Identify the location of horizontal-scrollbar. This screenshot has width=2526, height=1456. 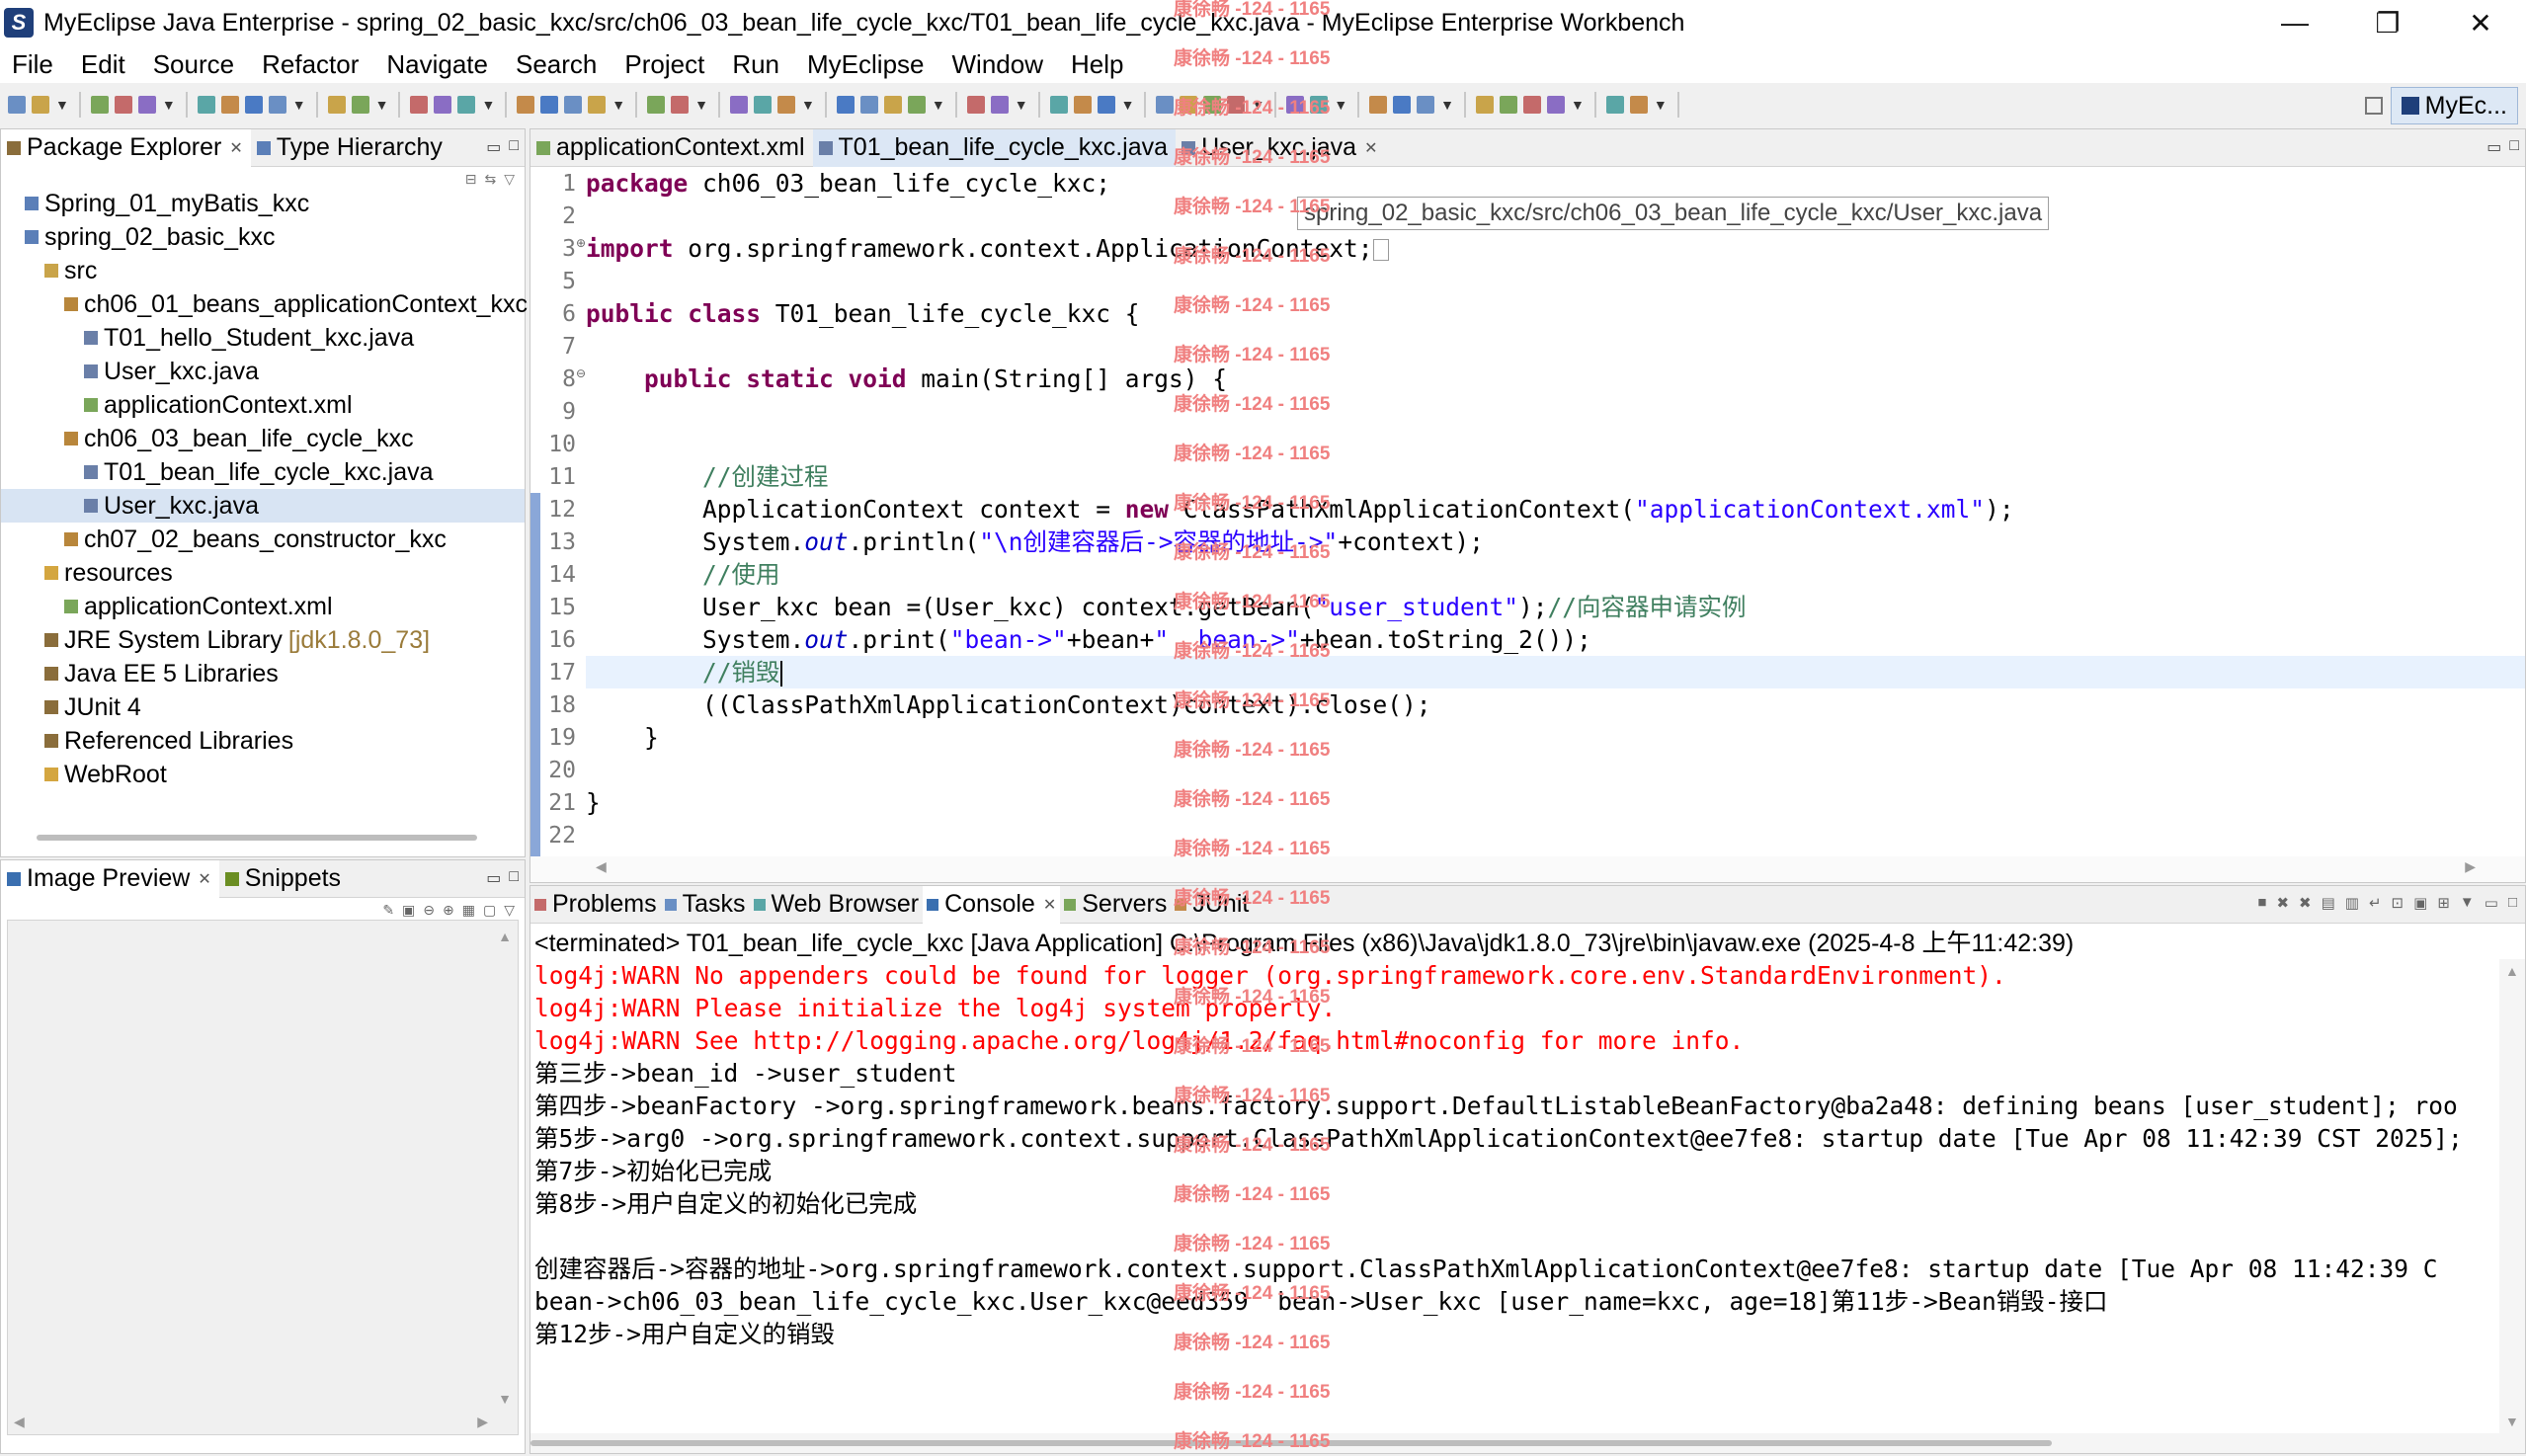
(257, 838).